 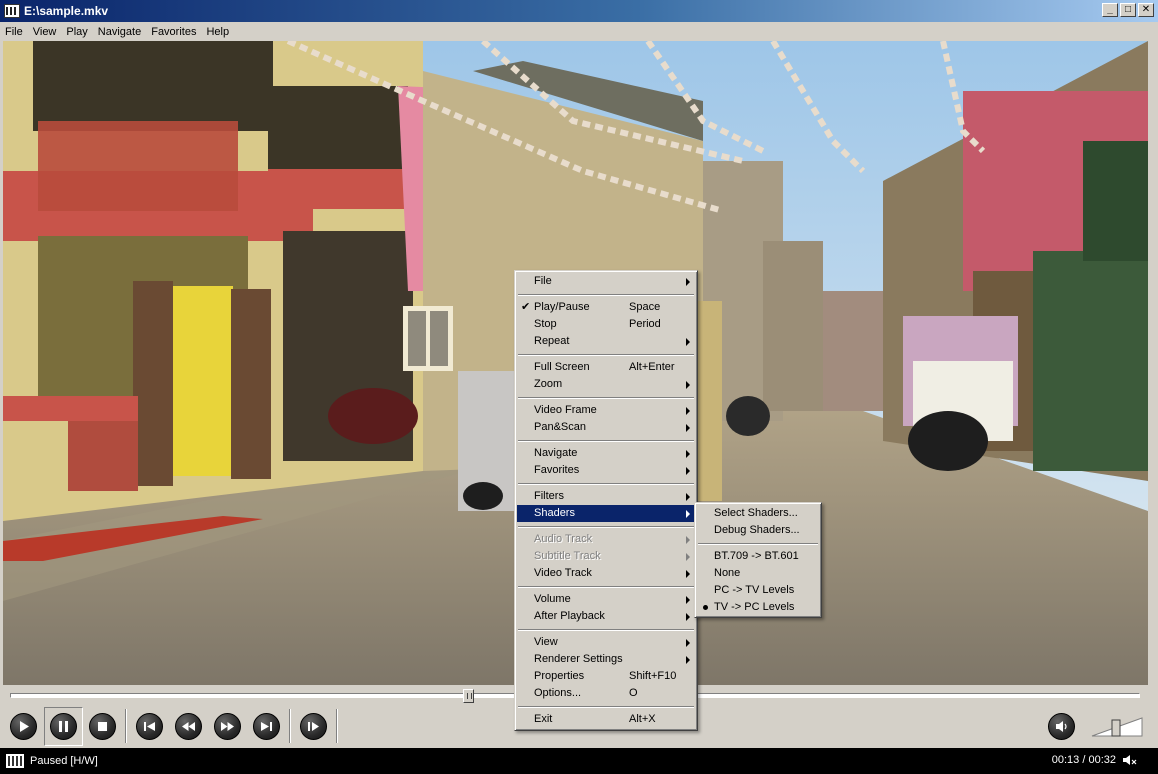 I want to click on fast-forward-button, so click(x=227, y=726).